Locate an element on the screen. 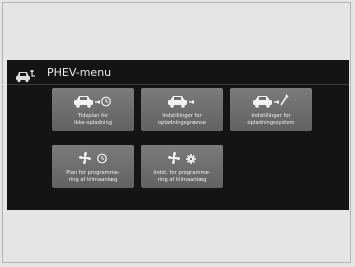 The image size is (355, 267). tile-label: Plan for programme- ring af klimaanlæg is located at coordinates (93, 176).